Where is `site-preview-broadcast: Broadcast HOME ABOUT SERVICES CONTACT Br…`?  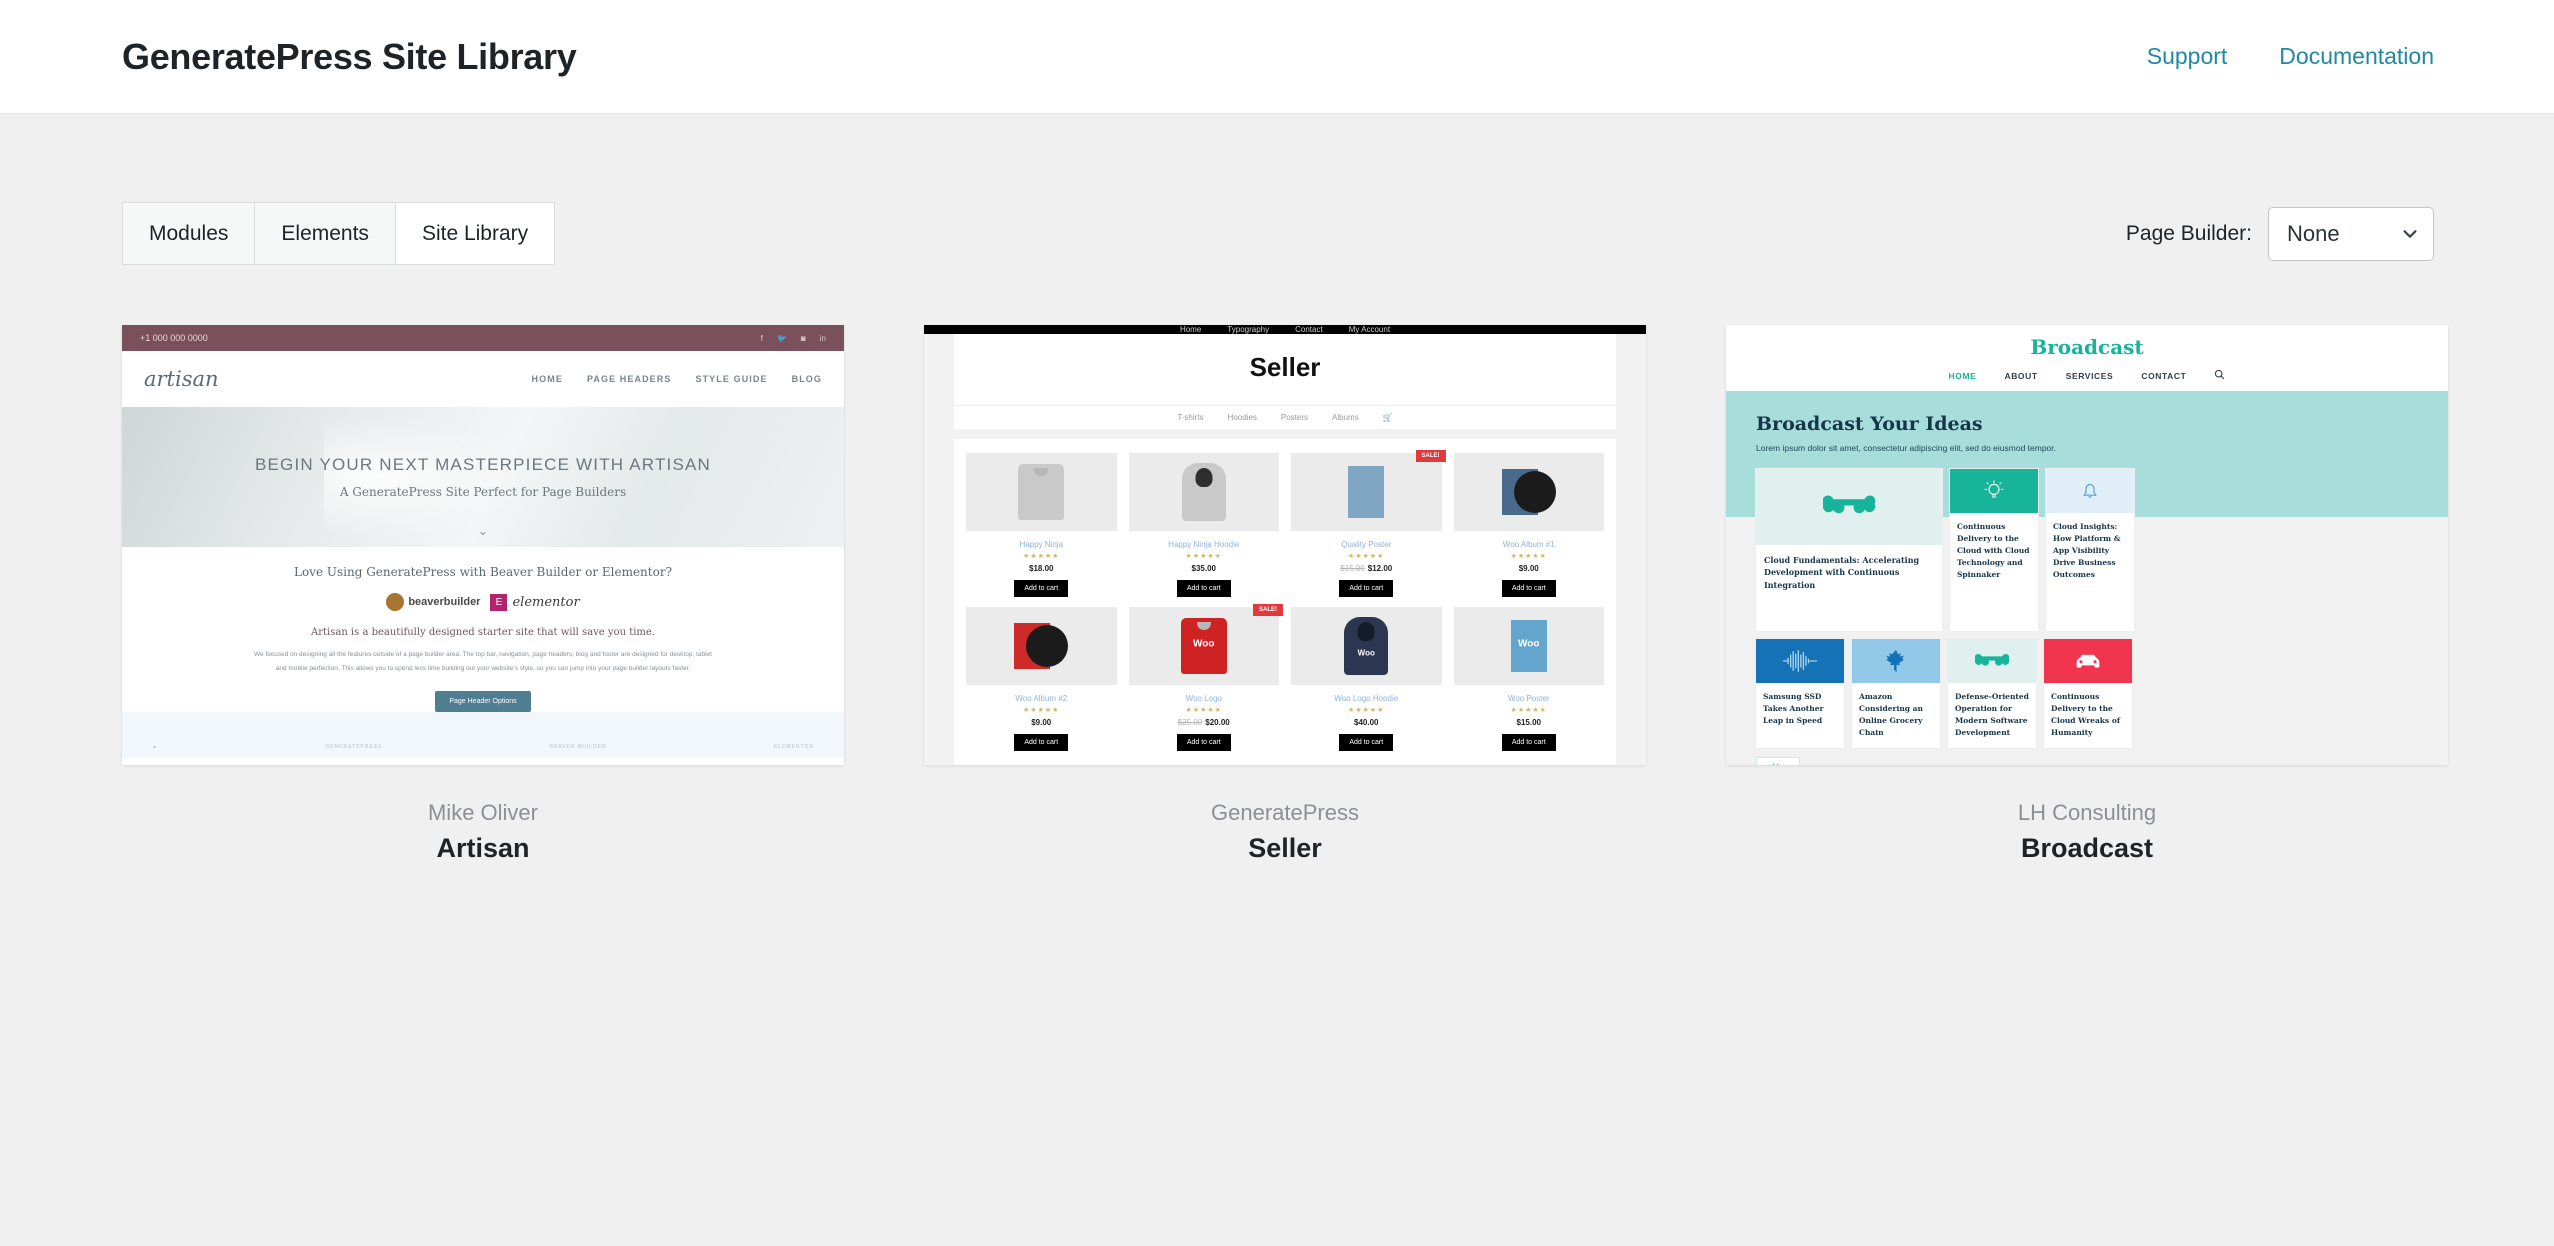 site-preview-broadcast: Broadcast HOME ABOUT SERVICES CONTACT Br… is located at coordinates (2087, 545).